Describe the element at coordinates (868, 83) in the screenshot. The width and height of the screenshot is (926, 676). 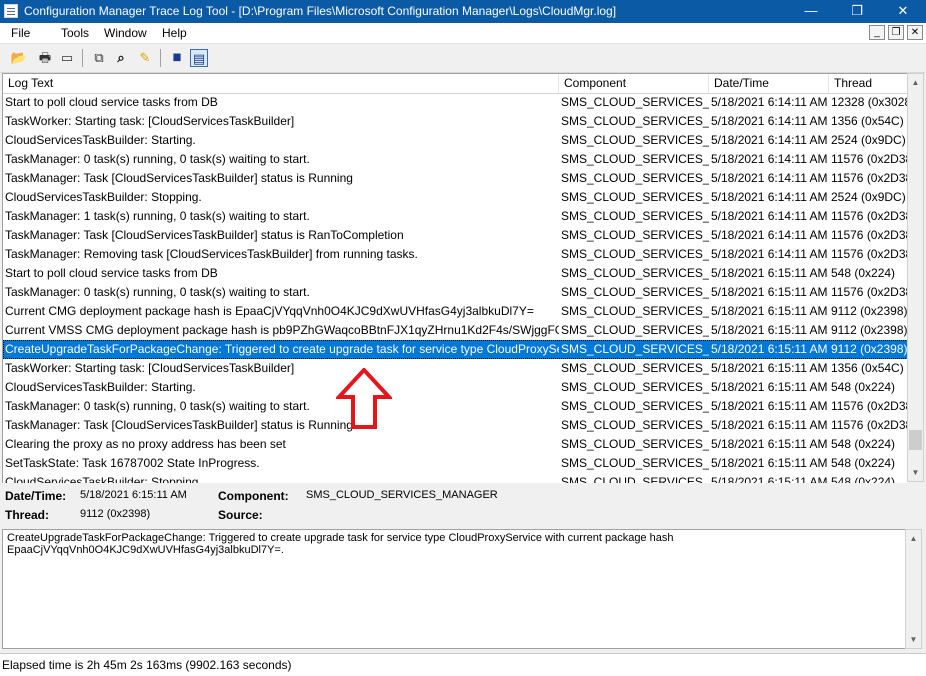
I see `column-header-thread: Thread` at that location.